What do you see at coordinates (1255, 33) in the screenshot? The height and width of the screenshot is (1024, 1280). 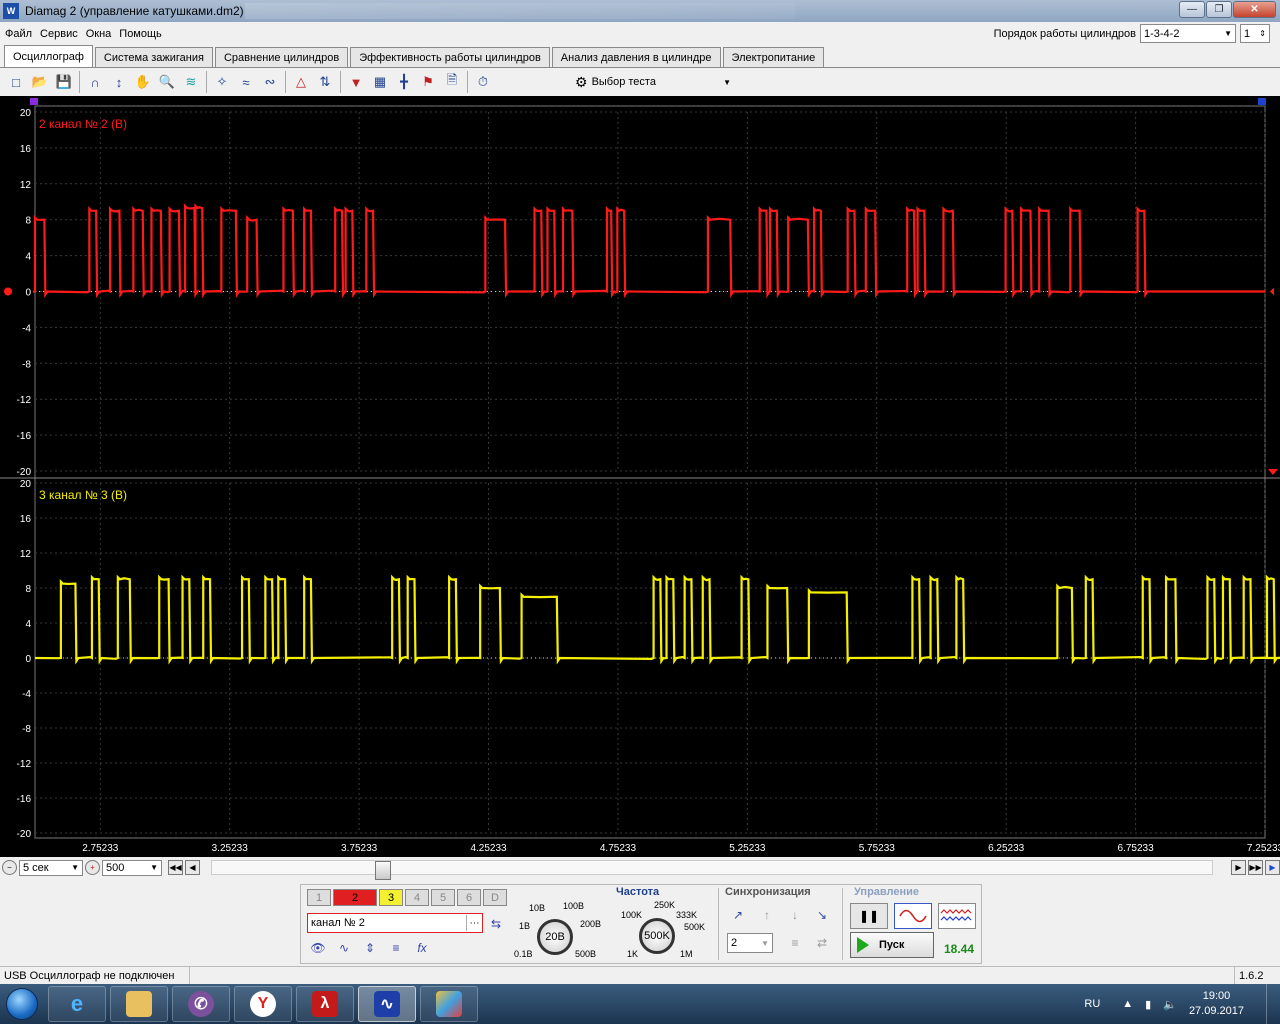 I see `cylinder-spinner: 1 ⇕` at bounding box center [1255, 33].